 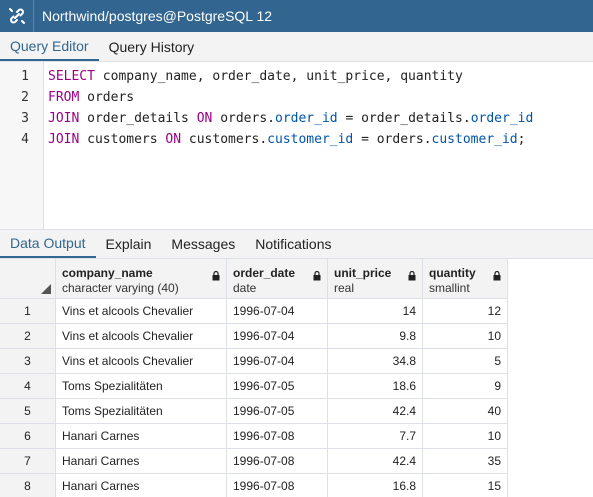 I want to click on column-header-company-name: company_name character varying (40), so click(x=141, y=279).